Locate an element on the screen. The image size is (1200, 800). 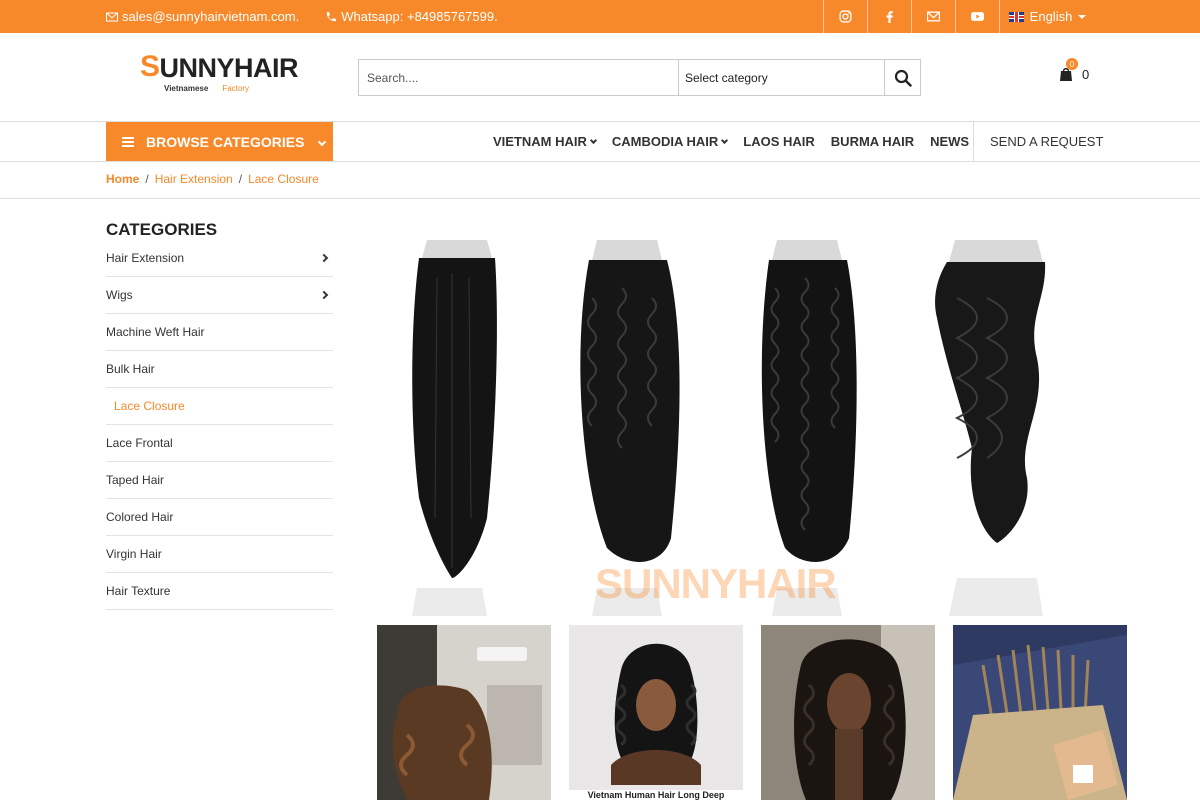
search-icon is located at coordinates (903, 78).